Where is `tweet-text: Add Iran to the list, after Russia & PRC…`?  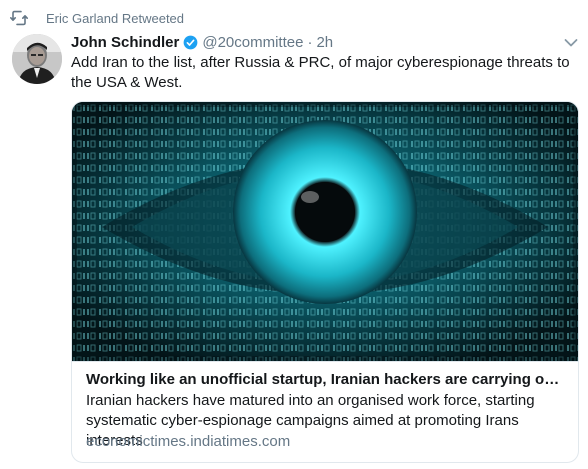 tweet-text: Add Iran to the list, after Russia & PRC… is located at coordinates (320, 72).